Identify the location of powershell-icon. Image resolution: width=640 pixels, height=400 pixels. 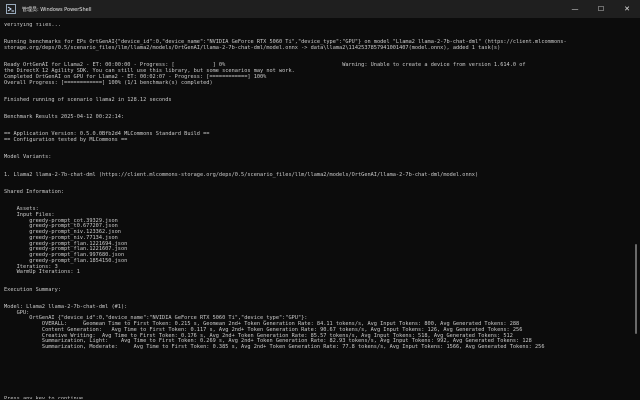
(11, 9).